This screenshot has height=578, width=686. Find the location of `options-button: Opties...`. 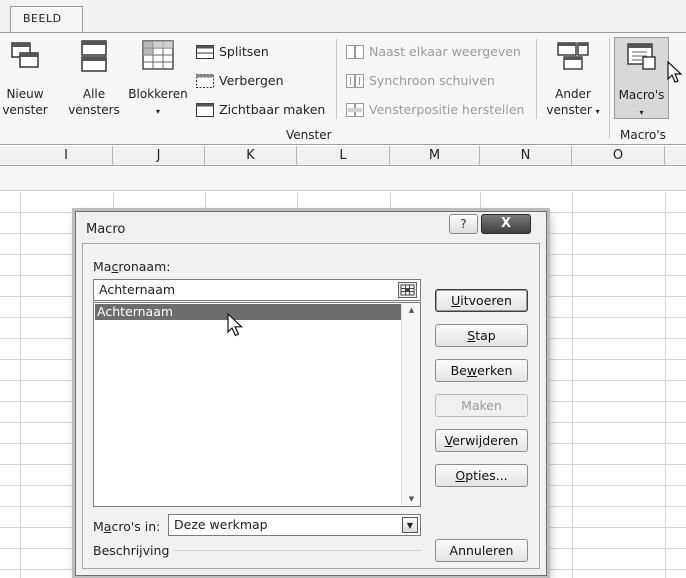

options-button: Opties... is located at coordinates (481, 475).